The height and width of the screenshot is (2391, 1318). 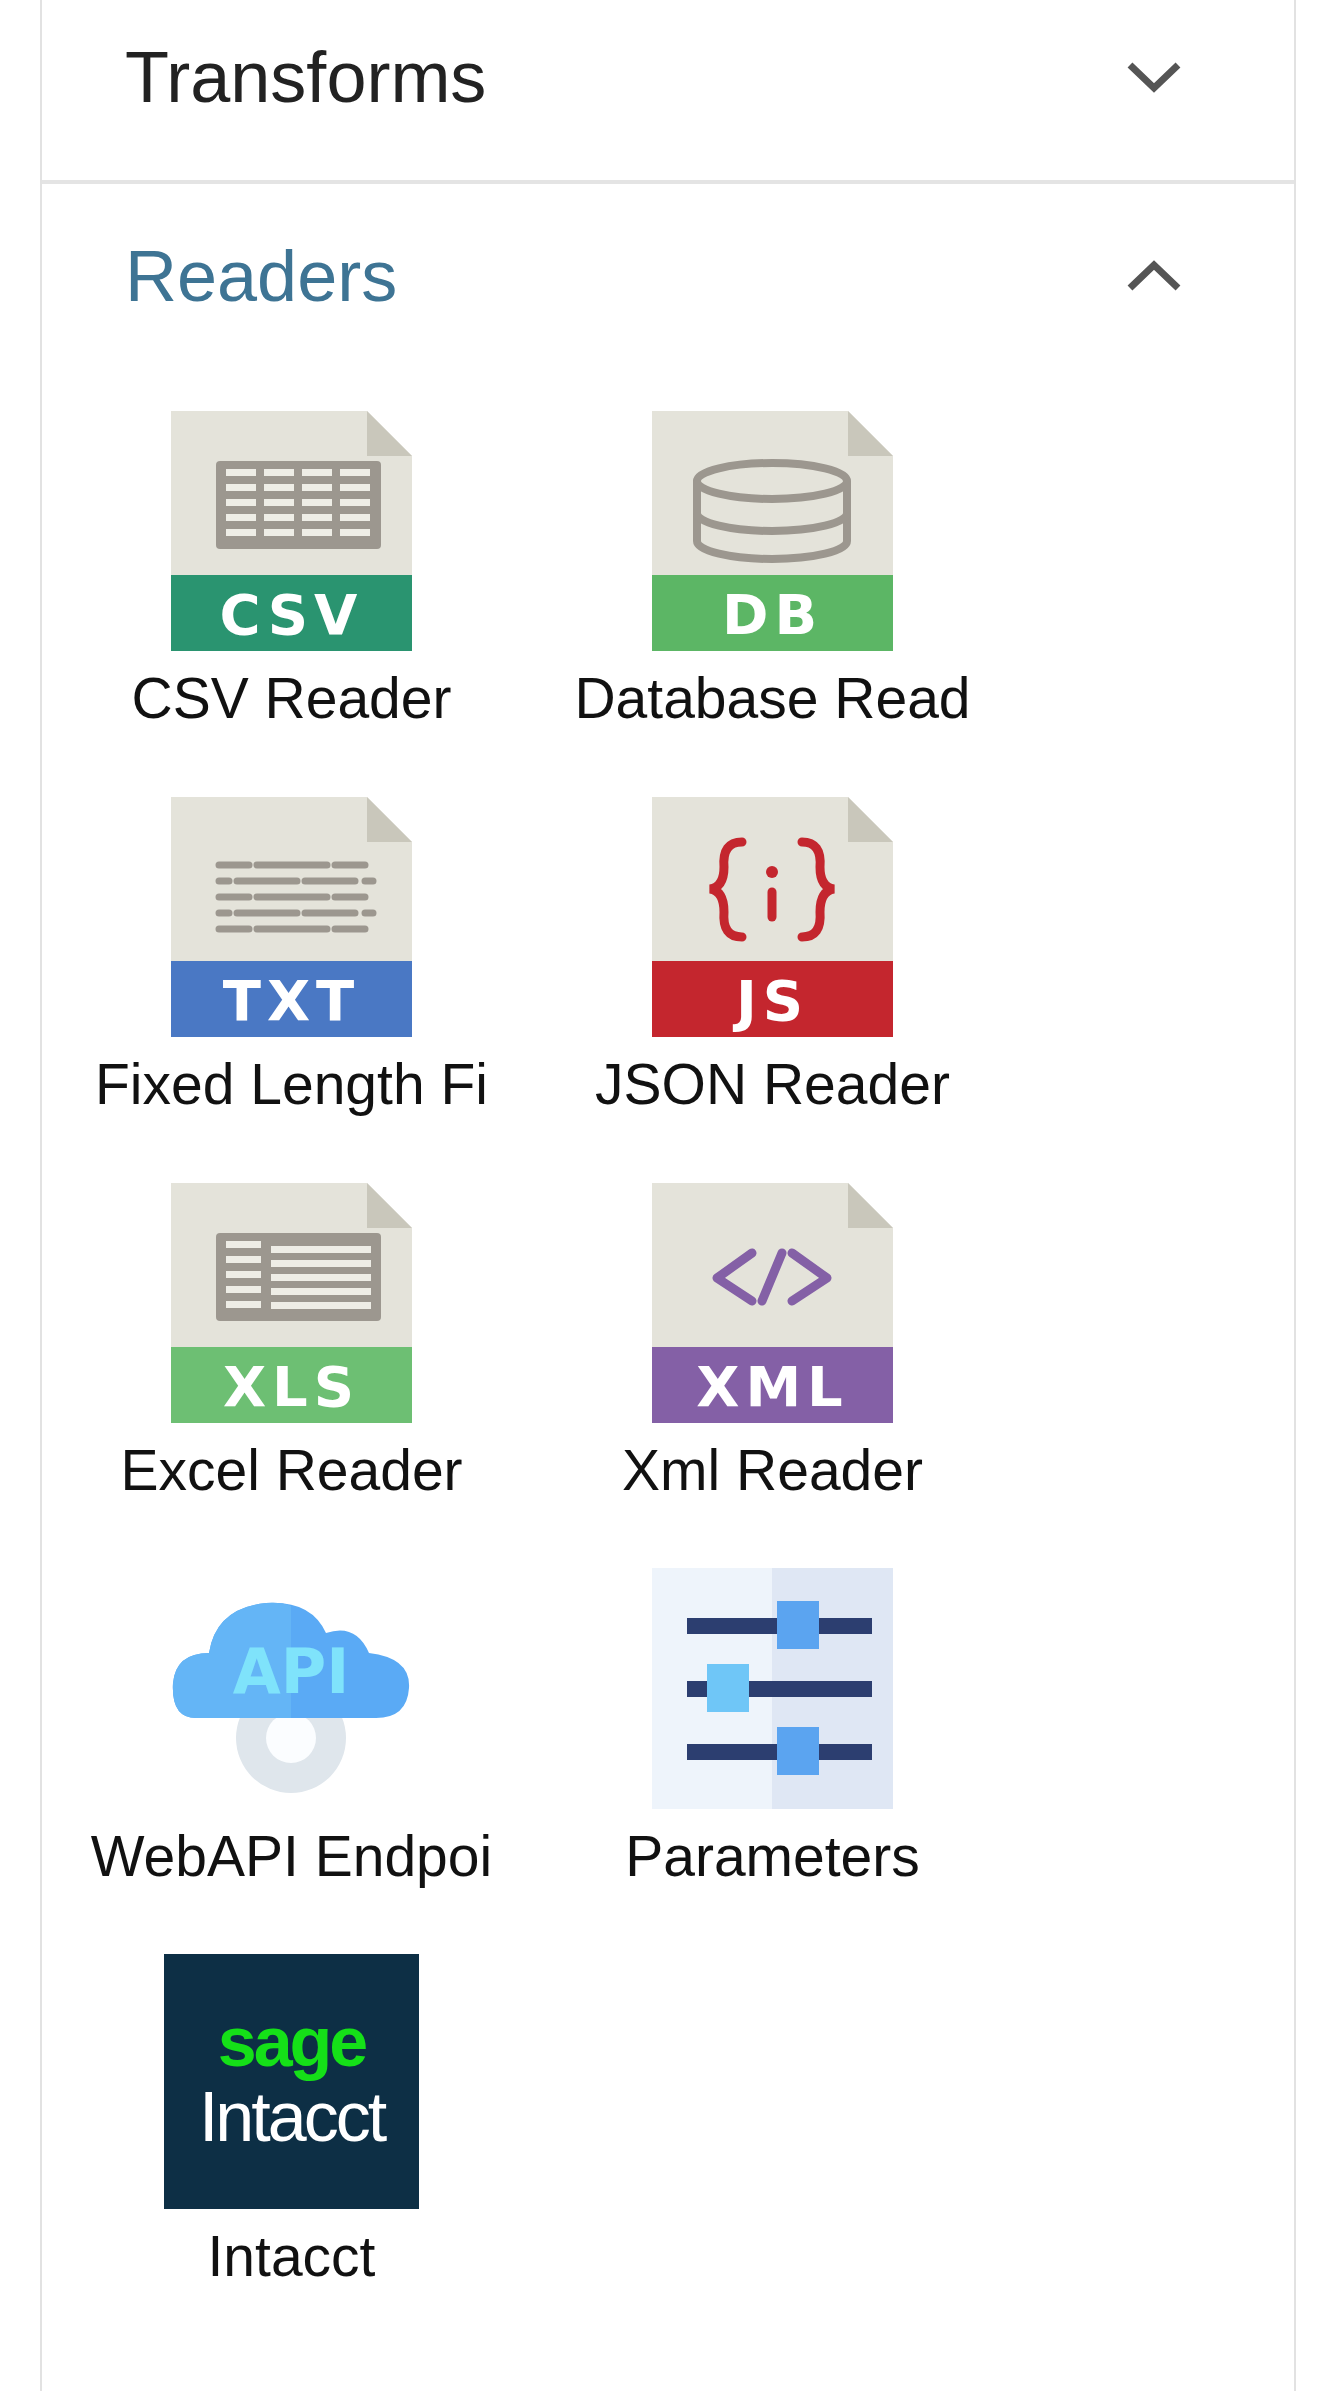 I want to click on txt-file-icon: TXT, so click(x=291, y=916).